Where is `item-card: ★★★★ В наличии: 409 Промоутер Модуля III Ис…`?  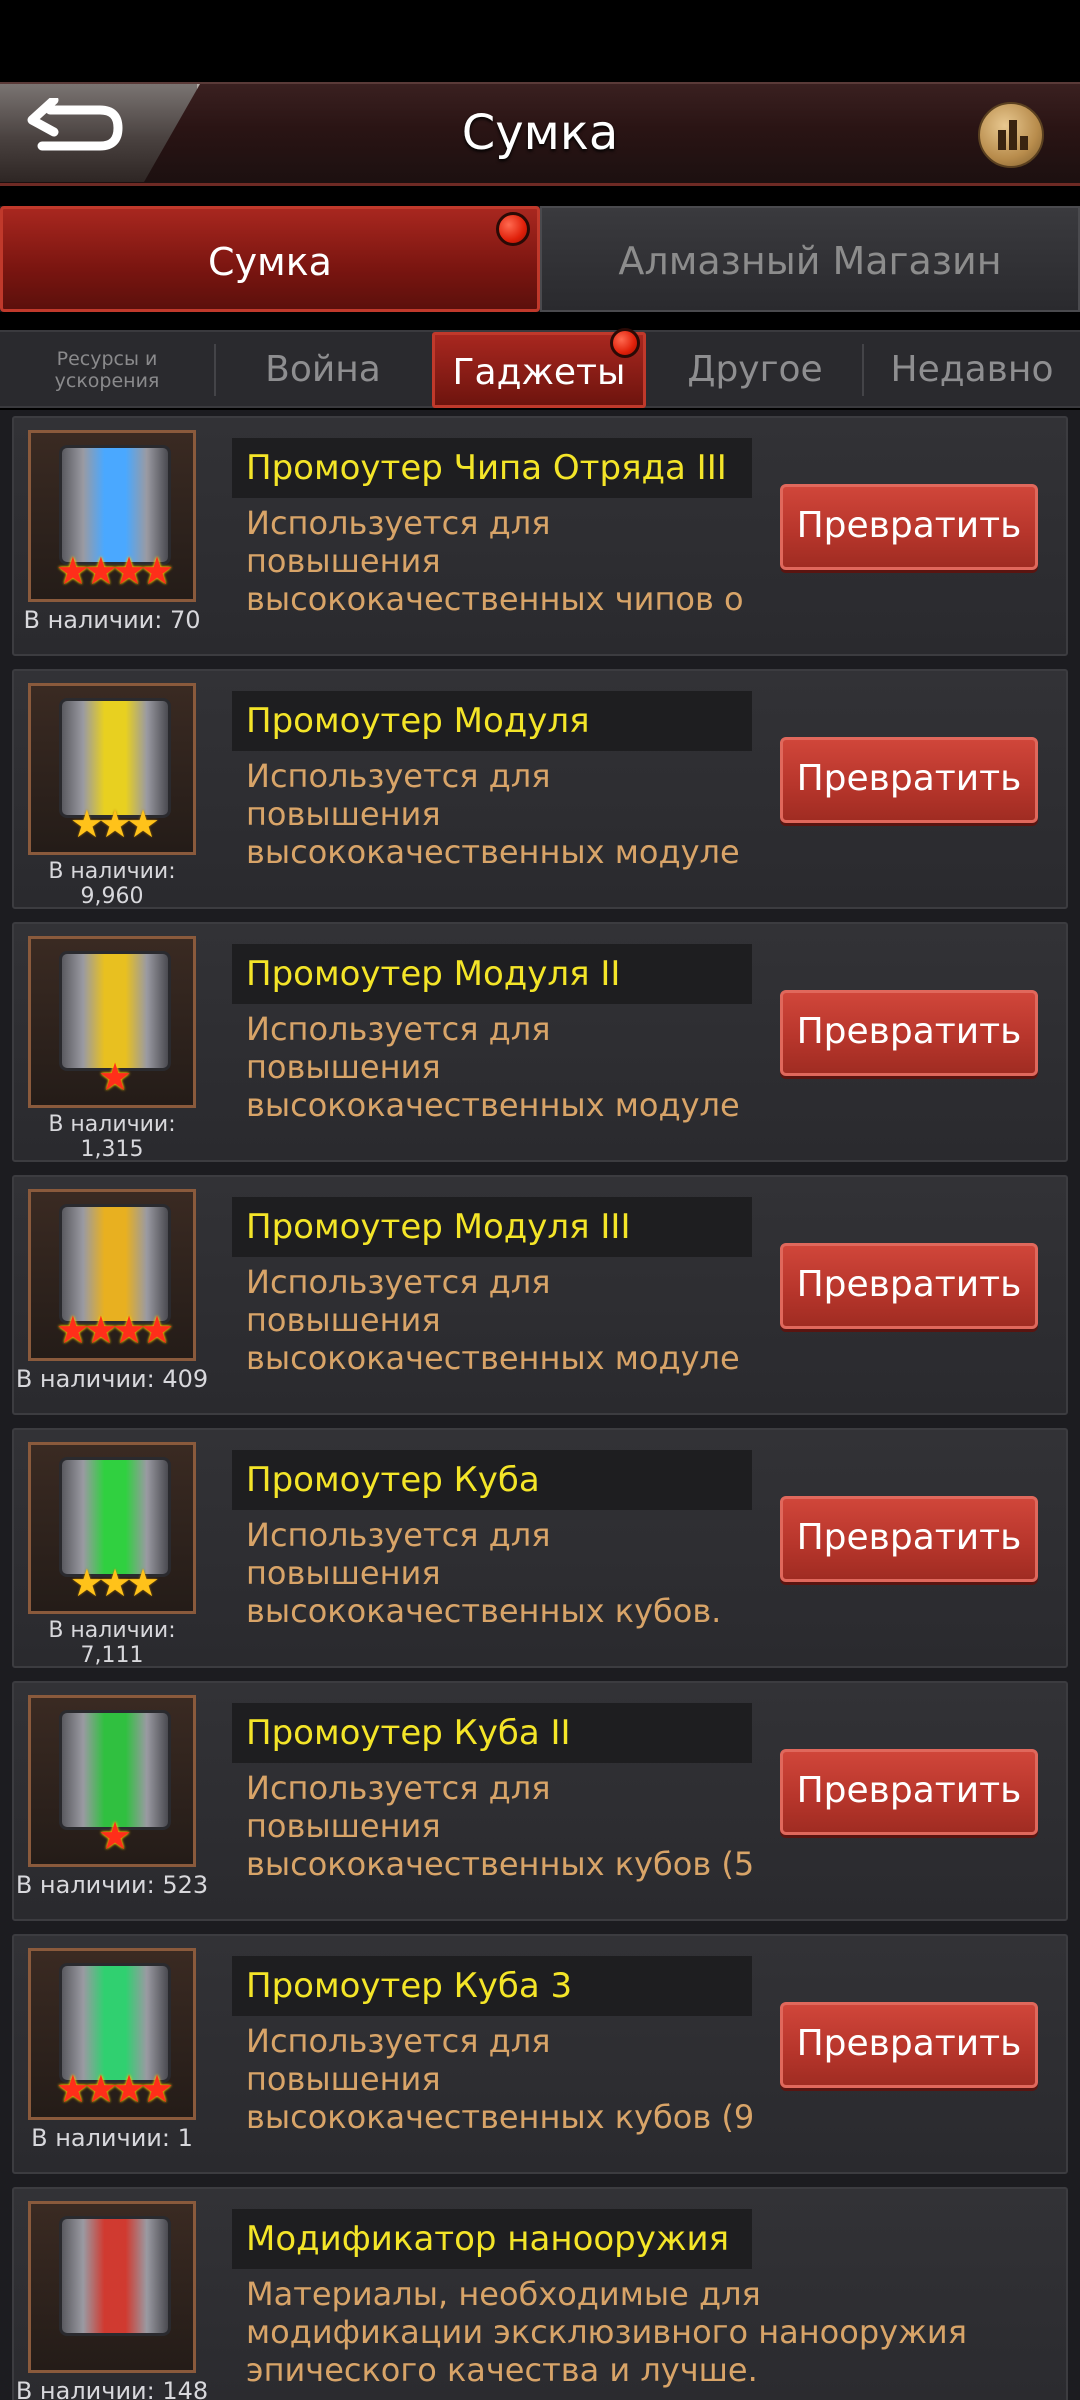 item-card: ★★★★ В наличии: 409 Промоутер Модуля III Ис… is located at coordinates (540, 1295).